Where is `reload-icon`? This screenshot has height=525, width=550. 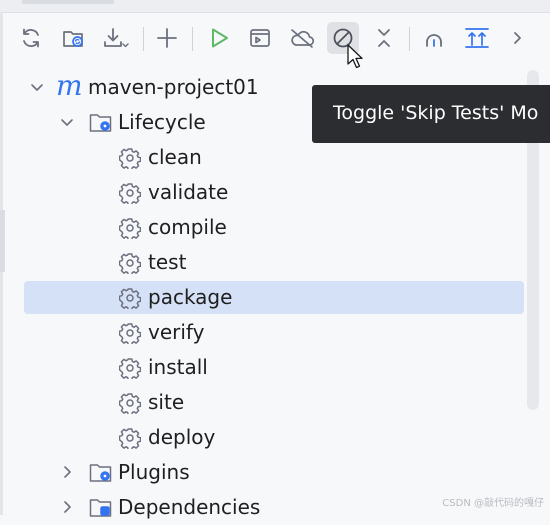
reload-icon is located at coordinates (31, 38).